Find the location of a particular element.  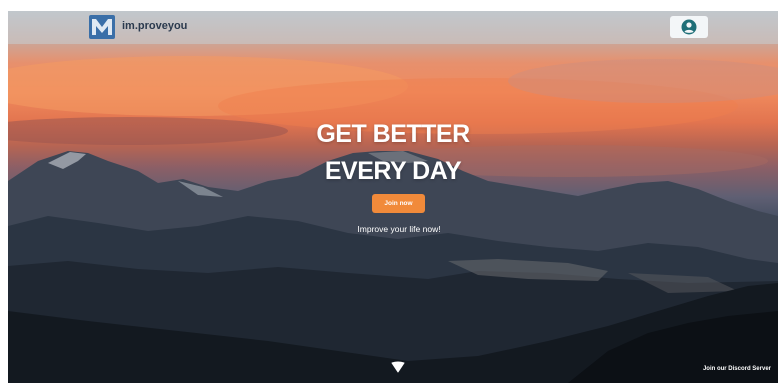

hero-headline-line-2: EVERY DAY is located at coordinates (393, 171).